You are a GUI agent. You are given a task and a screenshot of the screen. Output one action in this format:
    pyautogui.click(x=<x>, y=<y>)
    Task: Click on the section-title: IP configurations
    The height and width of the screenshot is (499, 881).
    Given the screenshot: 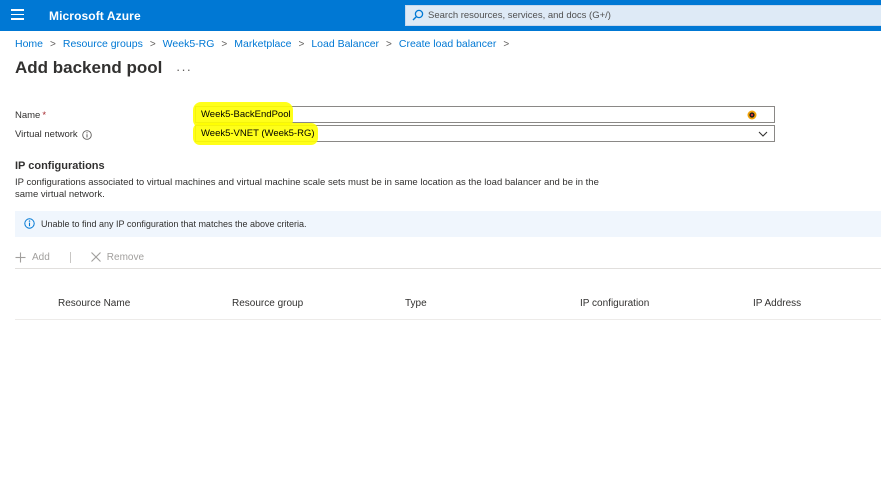 What is the action you would take?
    pyautogui.click(x=60, y=166)
    